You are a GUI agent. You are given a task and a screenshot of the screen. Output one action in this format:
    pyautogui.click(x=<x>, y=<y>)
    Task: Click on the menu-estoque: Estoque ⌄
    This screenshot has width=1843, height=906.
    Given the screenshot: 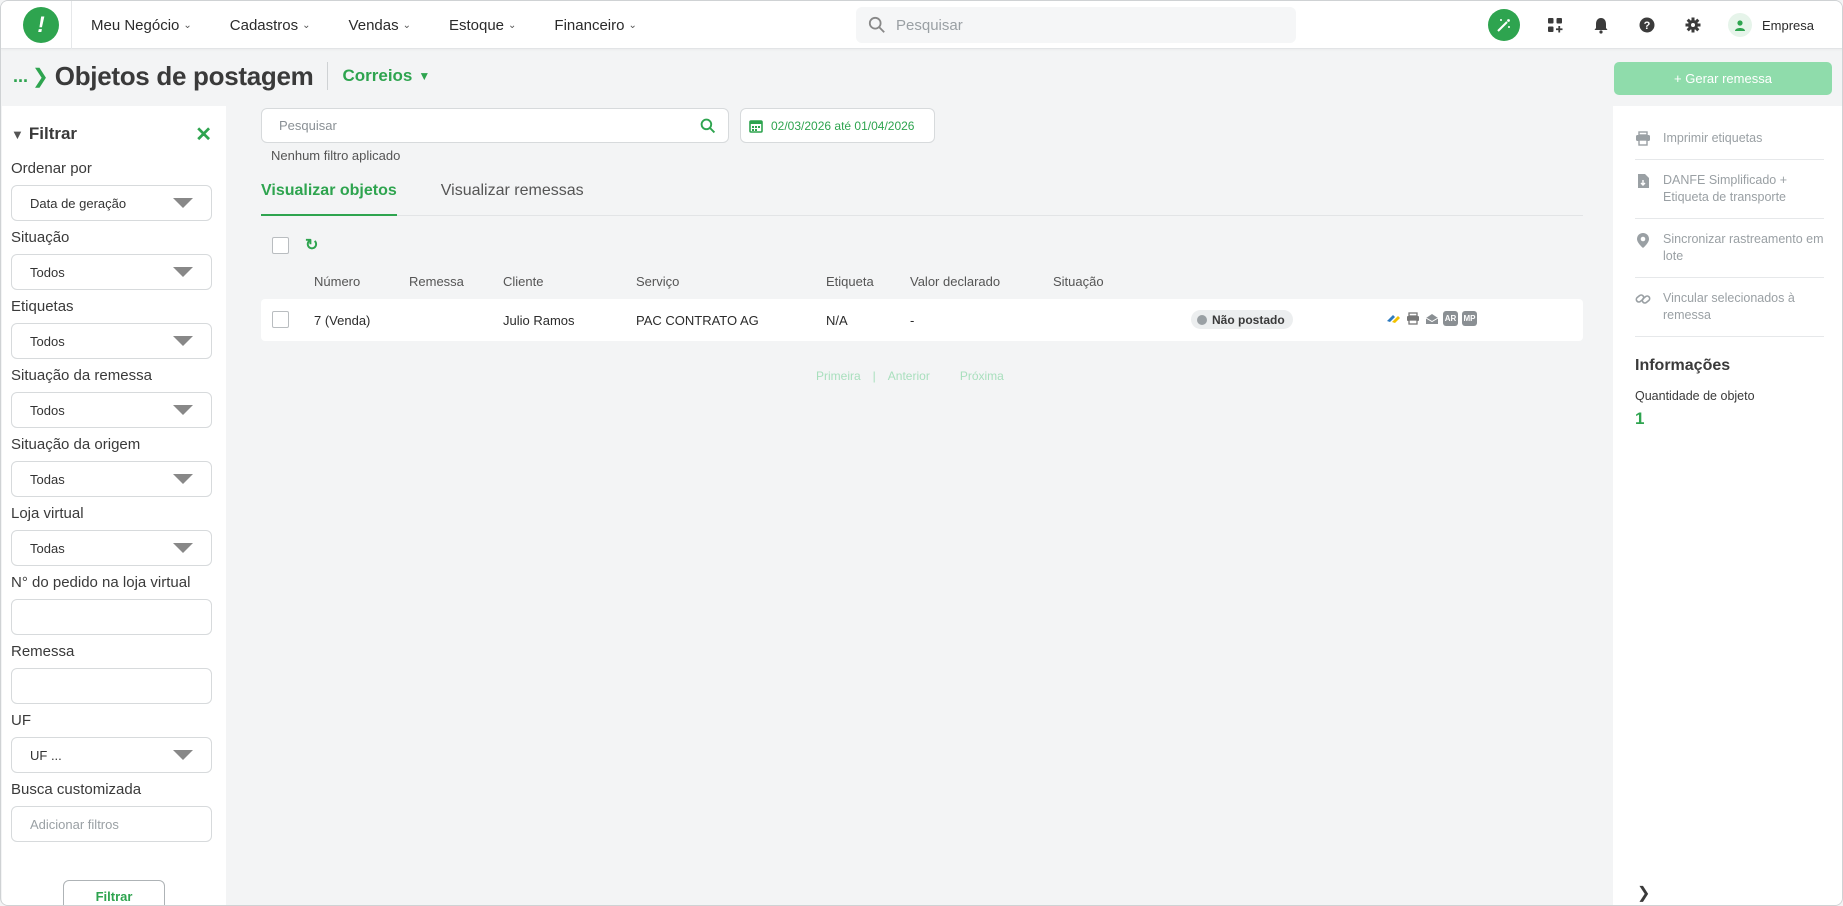 What is the action you would take?
    pyautogui.click(x=482, y=25)
    